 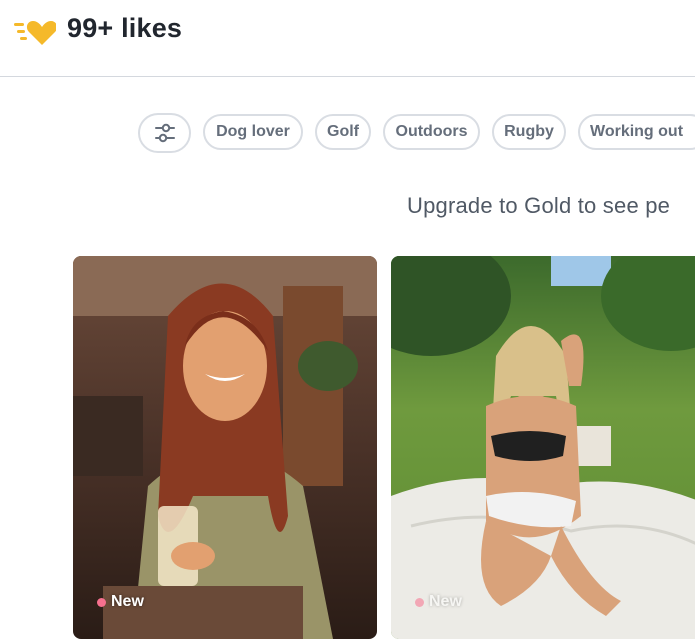 I want to click on gold-heart-icon, so click(x=35, y=33).